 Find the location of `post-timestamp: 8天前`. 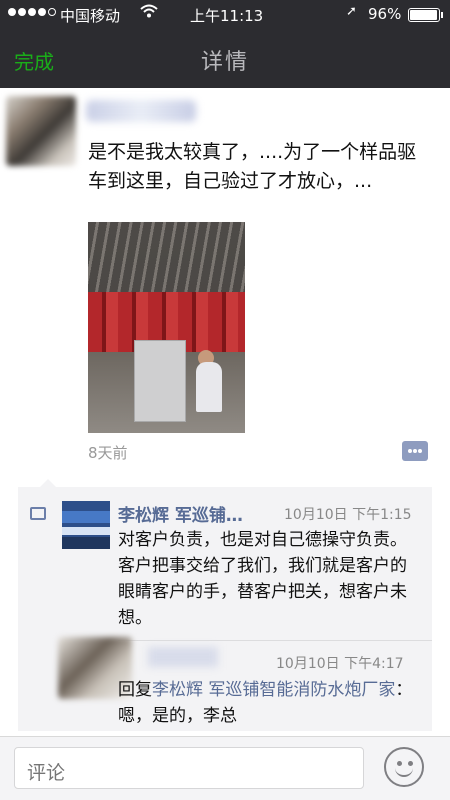

post-timestamp: 8天前 is located at coordinates (108, 453).